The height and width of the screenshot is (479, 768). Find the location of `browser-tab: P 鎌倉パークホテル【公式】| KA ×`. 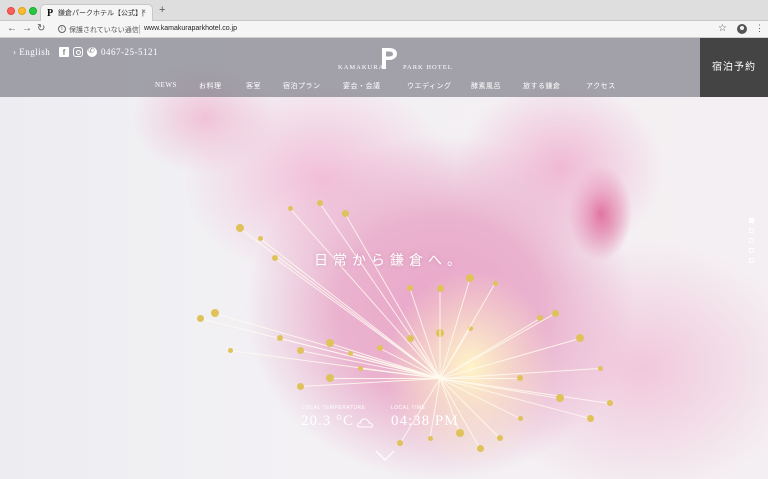

browser-tab: P 鎌倉パークホテル【公式】| KA × is located at coordinates (96, 12).